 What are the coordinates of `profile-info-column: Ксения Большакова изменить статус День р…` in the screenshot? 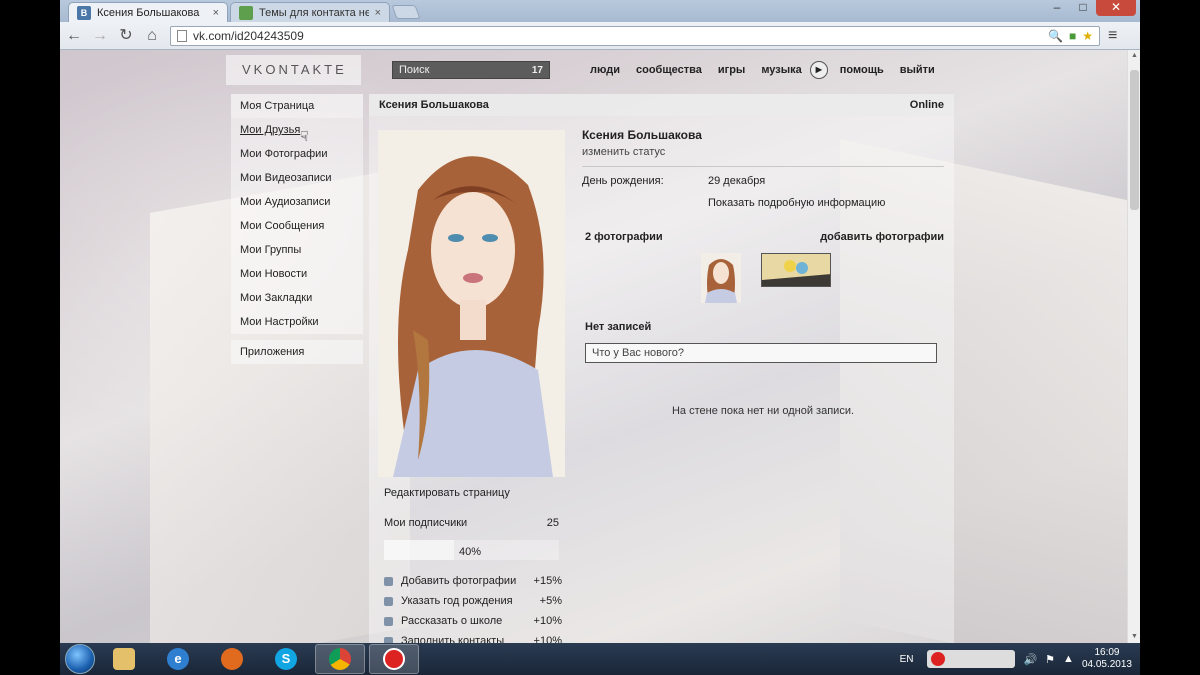 It's located at (763, 272).